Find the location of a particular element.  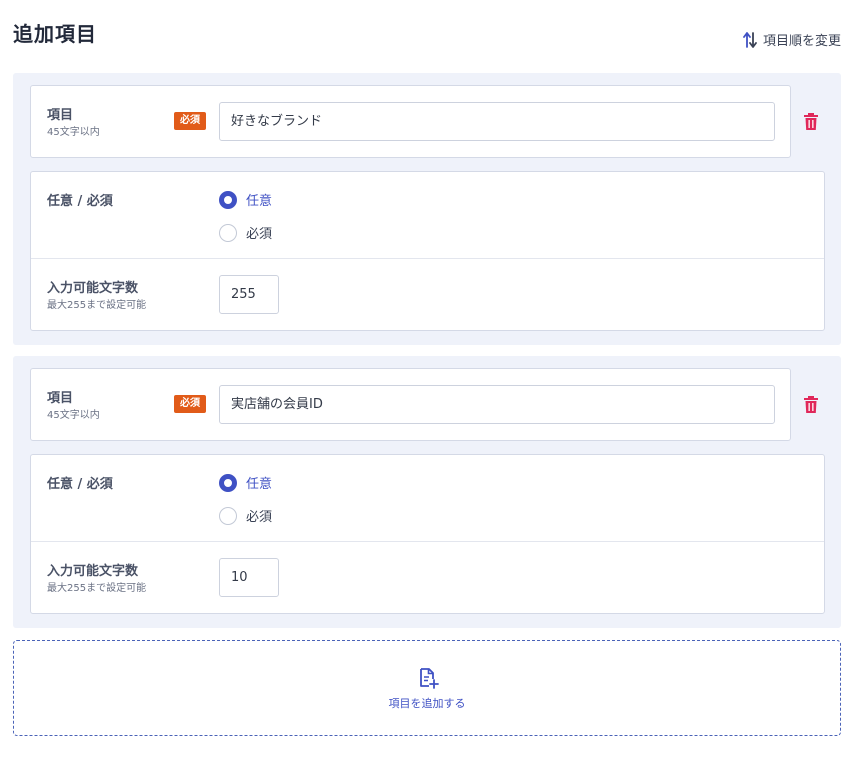

add-item-button: 項目を追加する is located at coordinates (427, 688).